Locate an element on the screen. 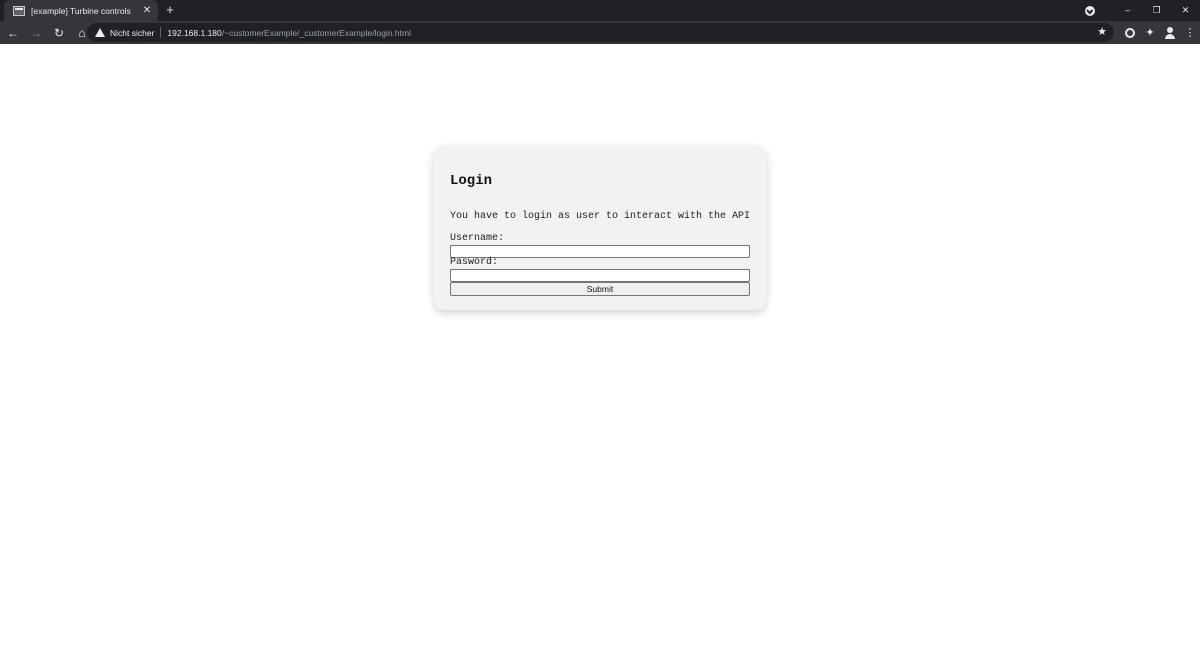 The height and width of the screenshot is (650, 1200). url-host: 192.168.1.180 is located at coordinates (194, 32).